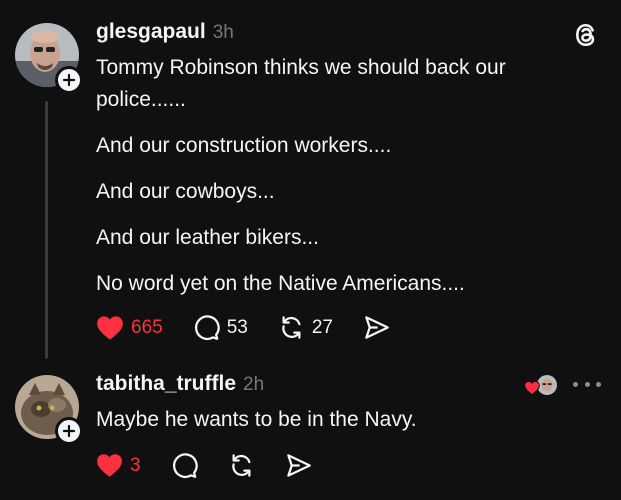  I want to click on reply-body: Maybe he wants to be in the Navy., so click(331, 427).